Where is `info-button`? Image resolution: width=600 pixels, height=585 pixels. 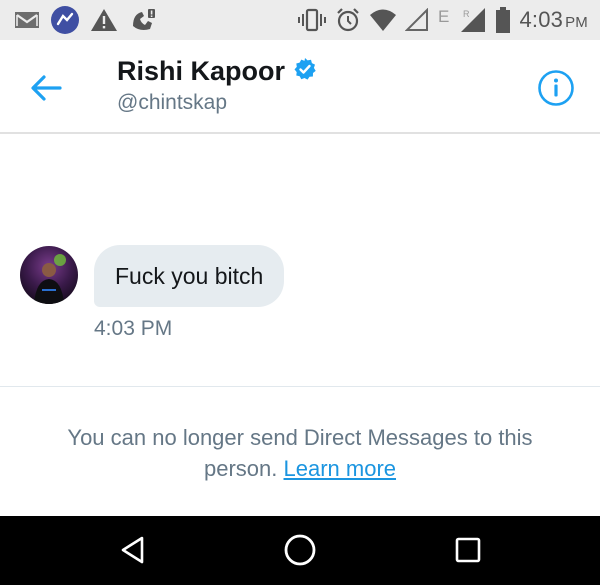 info-button is located at coordinates (556, 88).